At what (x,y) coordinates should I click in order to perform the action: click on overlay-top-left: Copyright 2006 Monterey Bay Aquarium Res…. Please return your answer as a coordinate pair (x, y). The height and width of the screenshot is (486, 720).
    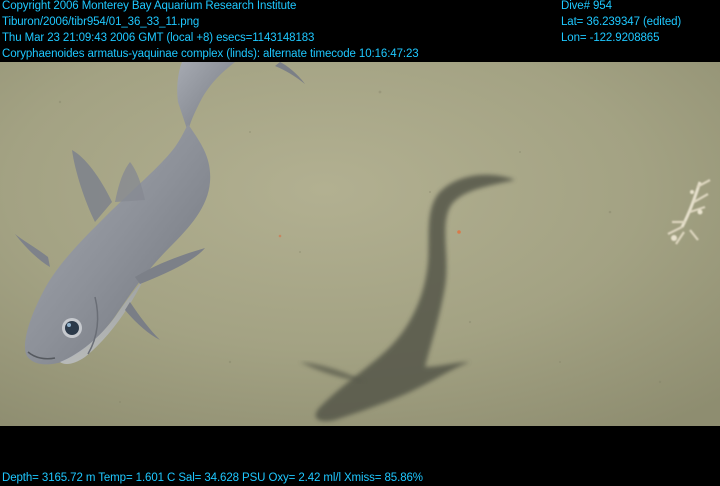
    Looking at the image, I should click on (210, 31).